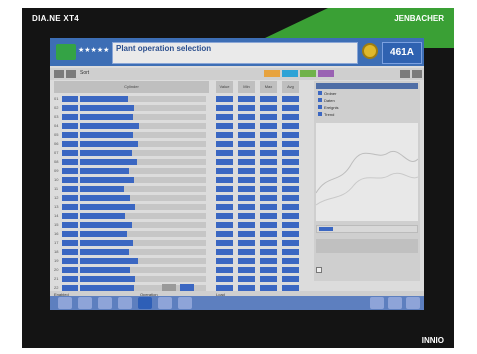 The image size is (477, 354). What do you see at coordinates (85, 303) in the screenshot?
I see `user-icon` at bounding box center [85, 303].